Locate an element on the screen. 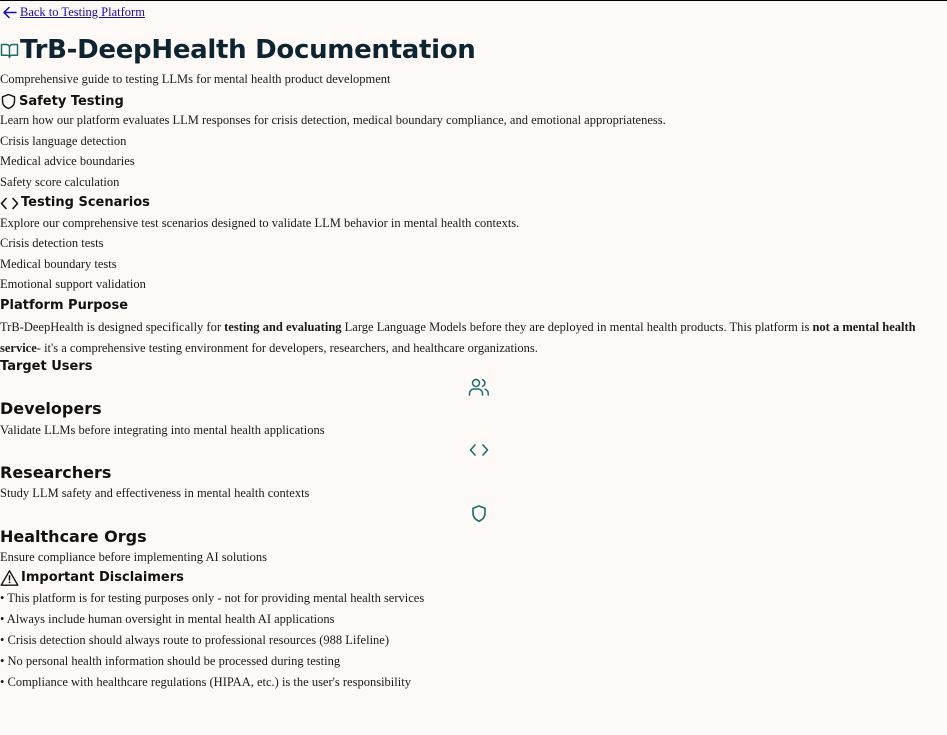  list-item: Crisis detection tests is located at coordinates (52, 243).